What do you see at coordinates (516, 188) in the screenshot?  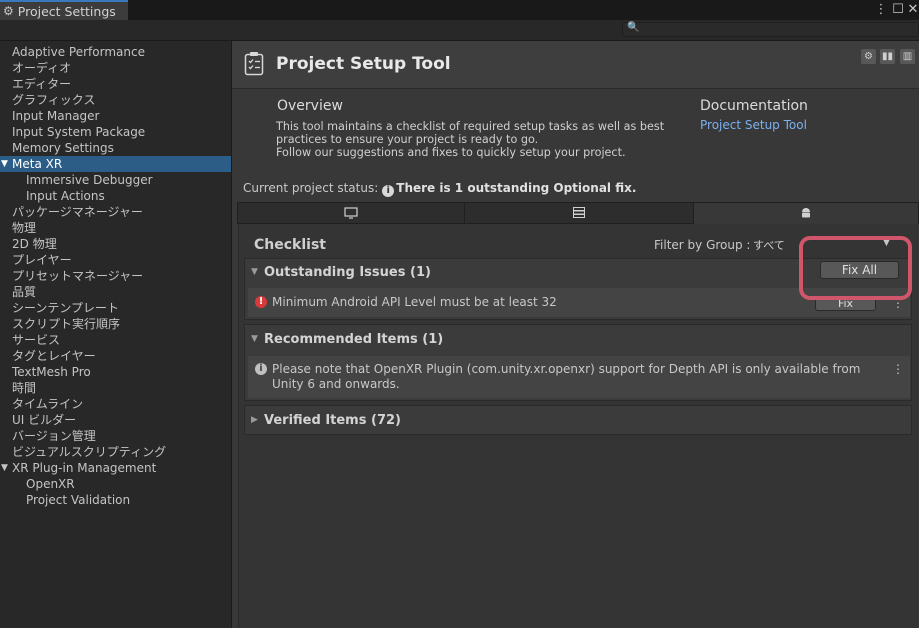 I see `status-value: There is 1 outstanding Optional fix.` at bounding box center [516, 188].